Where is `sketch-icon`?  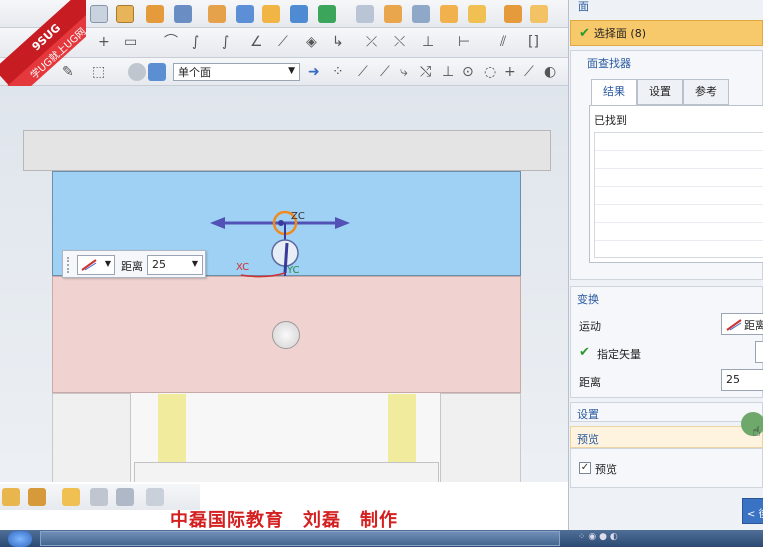
sketch-icon is located at coordinates (365, 14).